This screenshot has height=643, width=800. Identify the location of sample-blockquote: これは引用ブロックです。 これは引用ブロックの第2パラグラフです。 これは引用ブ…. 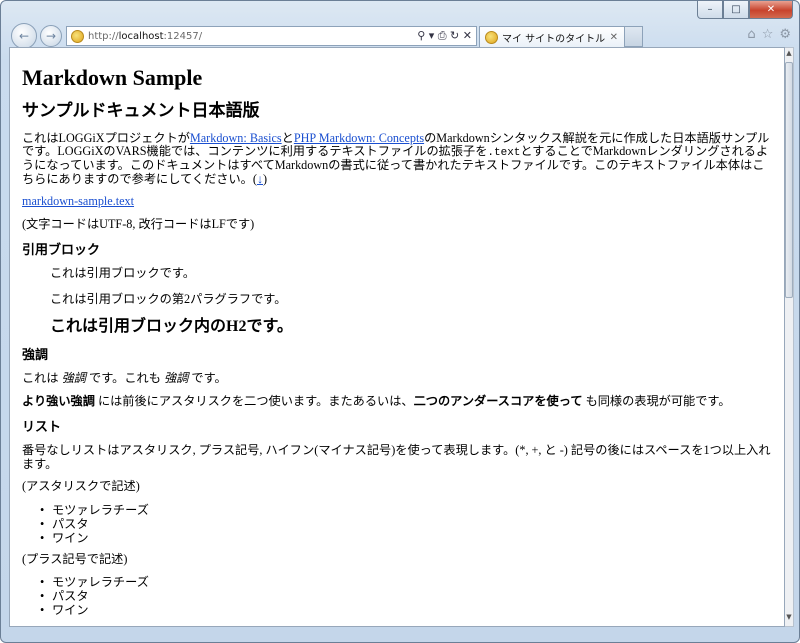
(411, 301).